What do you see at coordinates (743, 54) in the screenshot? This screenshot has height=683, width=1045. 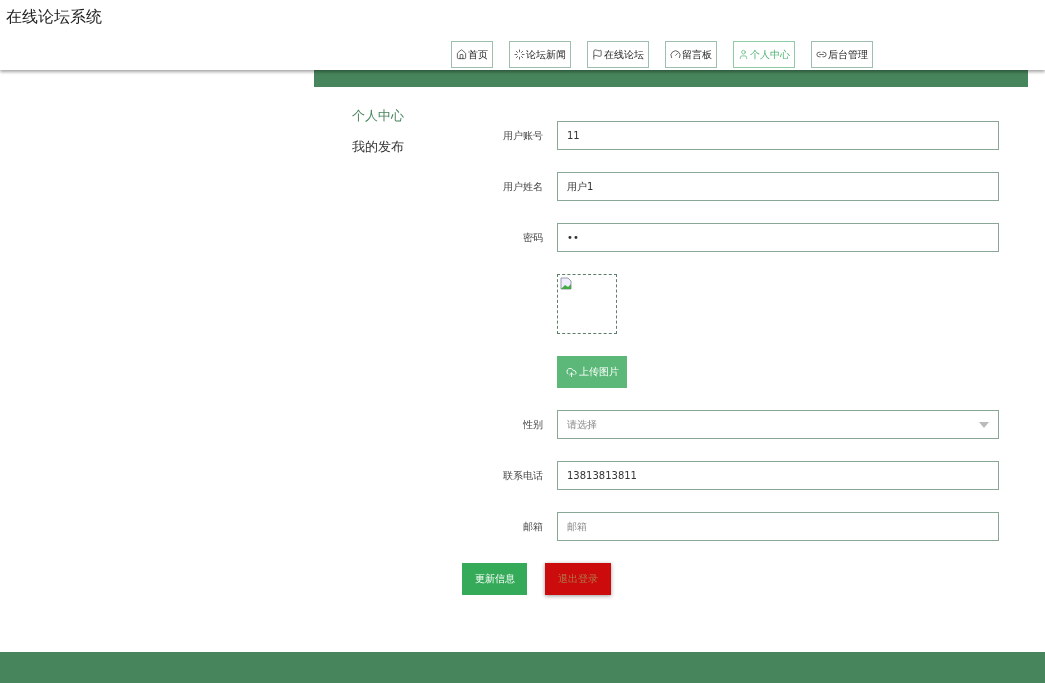 I see `user-icon` at bounding box center [743, 54].